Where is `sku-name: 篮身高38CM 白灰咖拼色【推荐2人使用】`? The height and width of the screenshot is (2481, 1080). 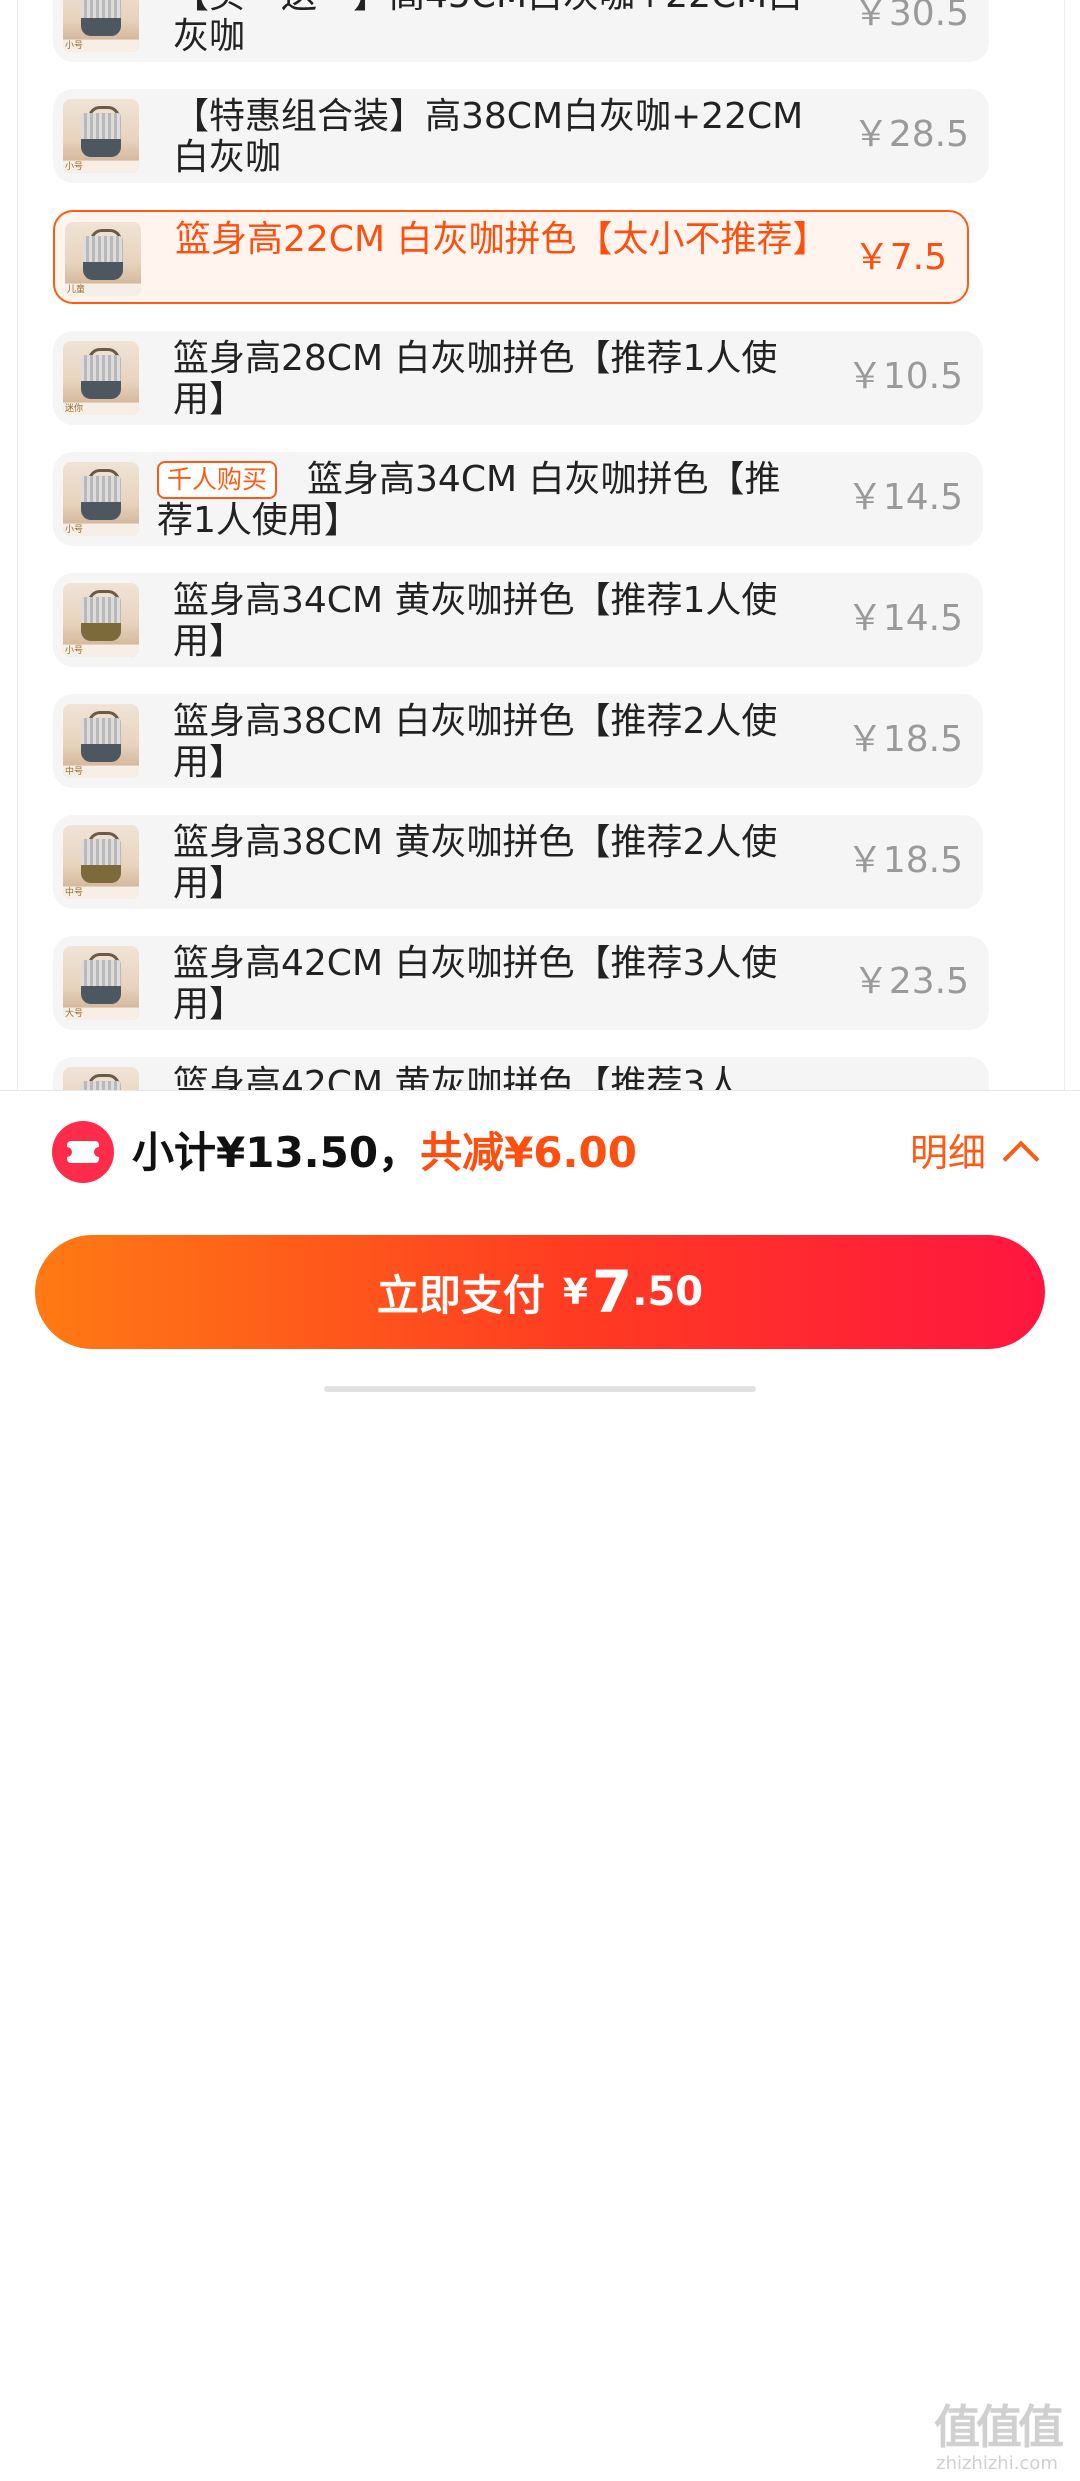 sku-name: 篮身高38CM 白灰咖拼色【推荐2人使用】 is located at coordinates (493, 742).